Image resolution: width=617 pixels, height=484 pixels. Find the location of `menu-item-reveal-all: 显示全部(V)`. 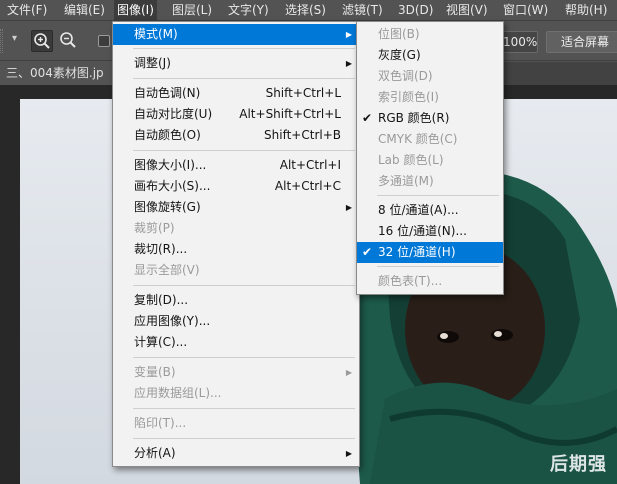

menu-item-reveal-all: 显示全部(V) is located at coordinates (236, 270).